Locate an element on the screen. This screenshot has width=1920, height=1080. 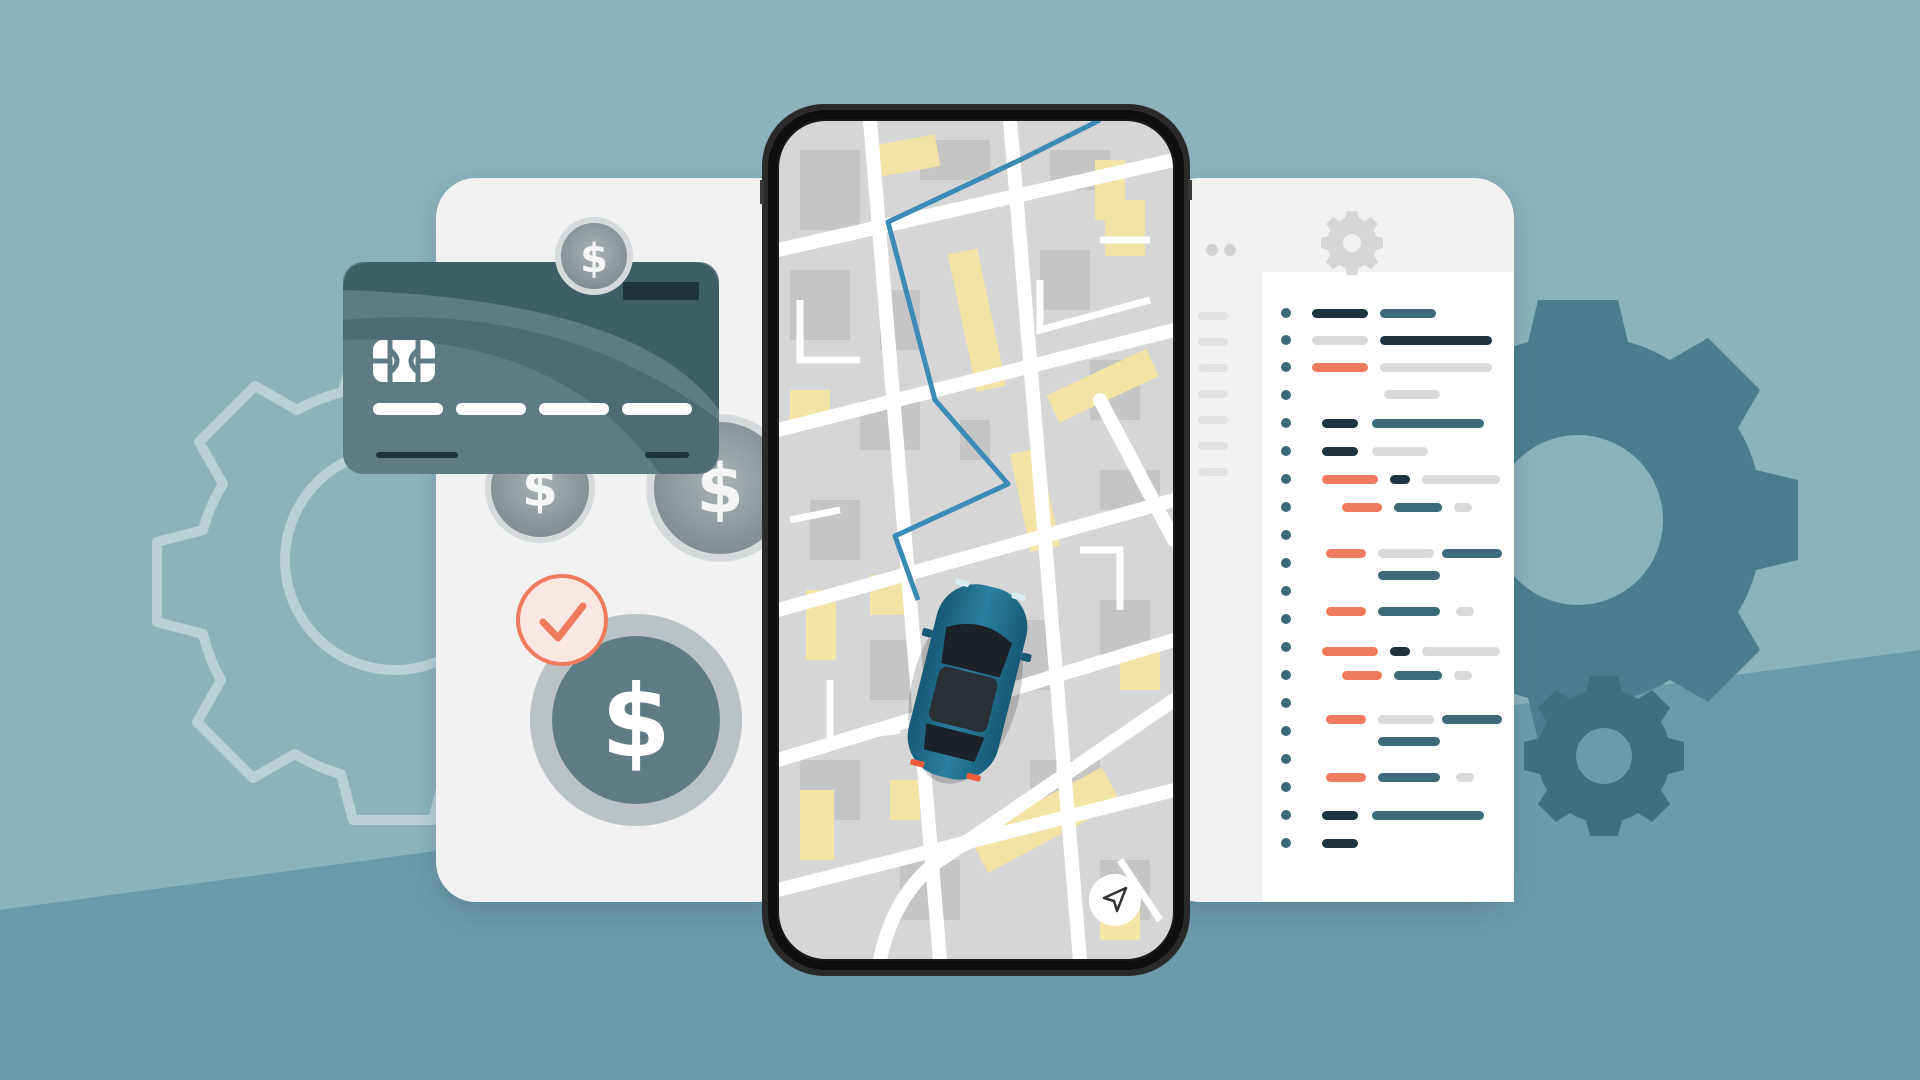
credit-card is located at coordinates (531, 368).